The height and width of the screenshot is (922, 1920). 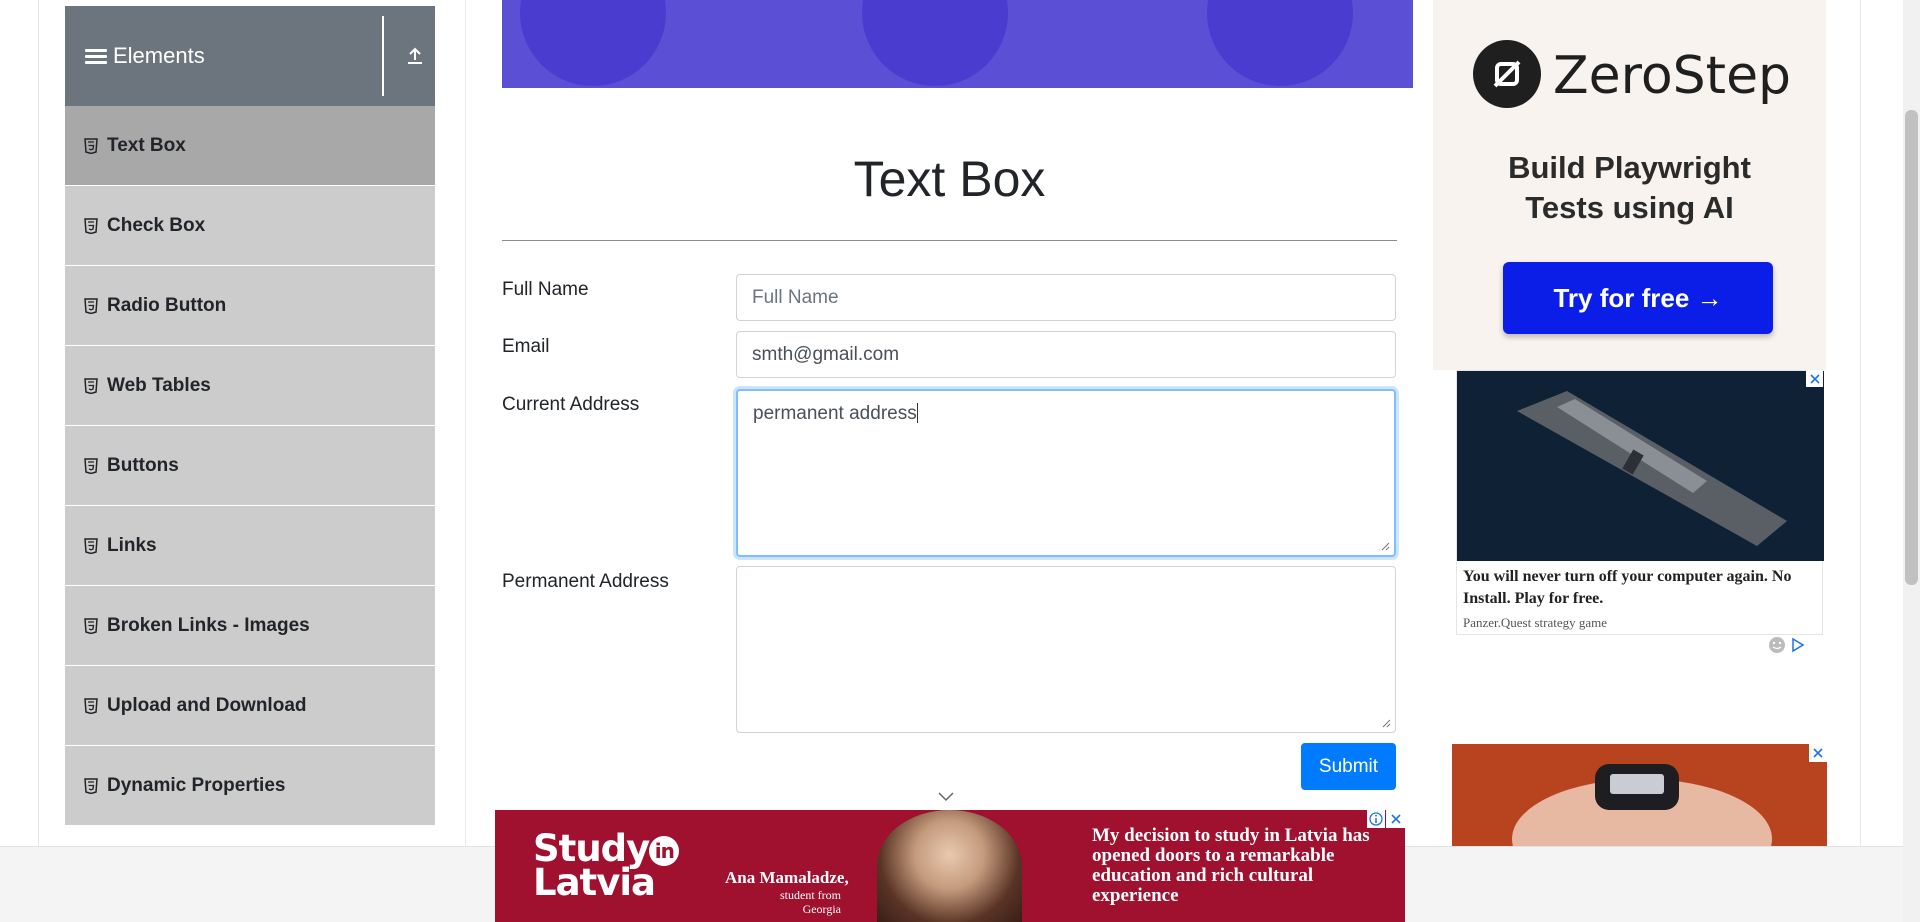 What do you see at coordinates (250, 56) in the screenshot?
I see `elements-group-header: Elements` at bounding box center [250, 56].